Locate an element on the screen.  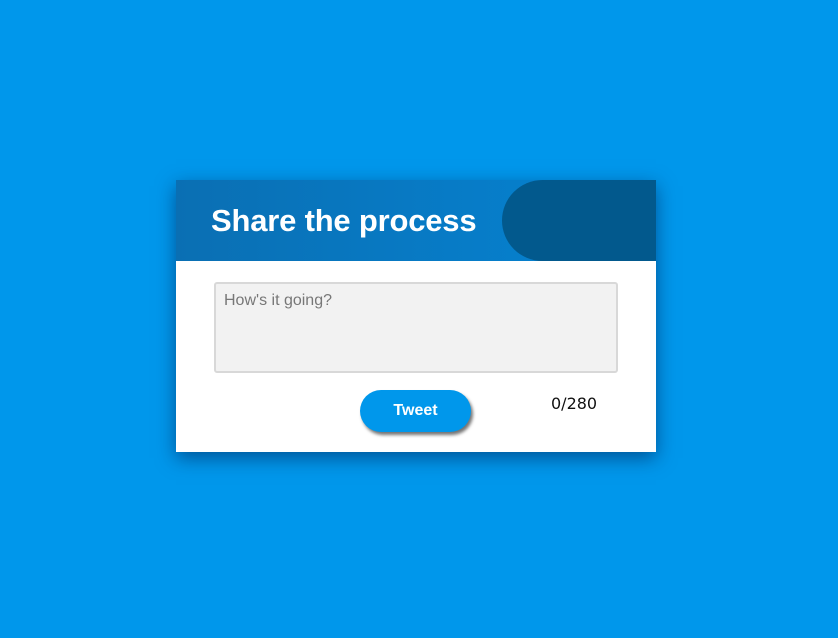
tweet-button: Tweet is located at coordinates (415, 411).